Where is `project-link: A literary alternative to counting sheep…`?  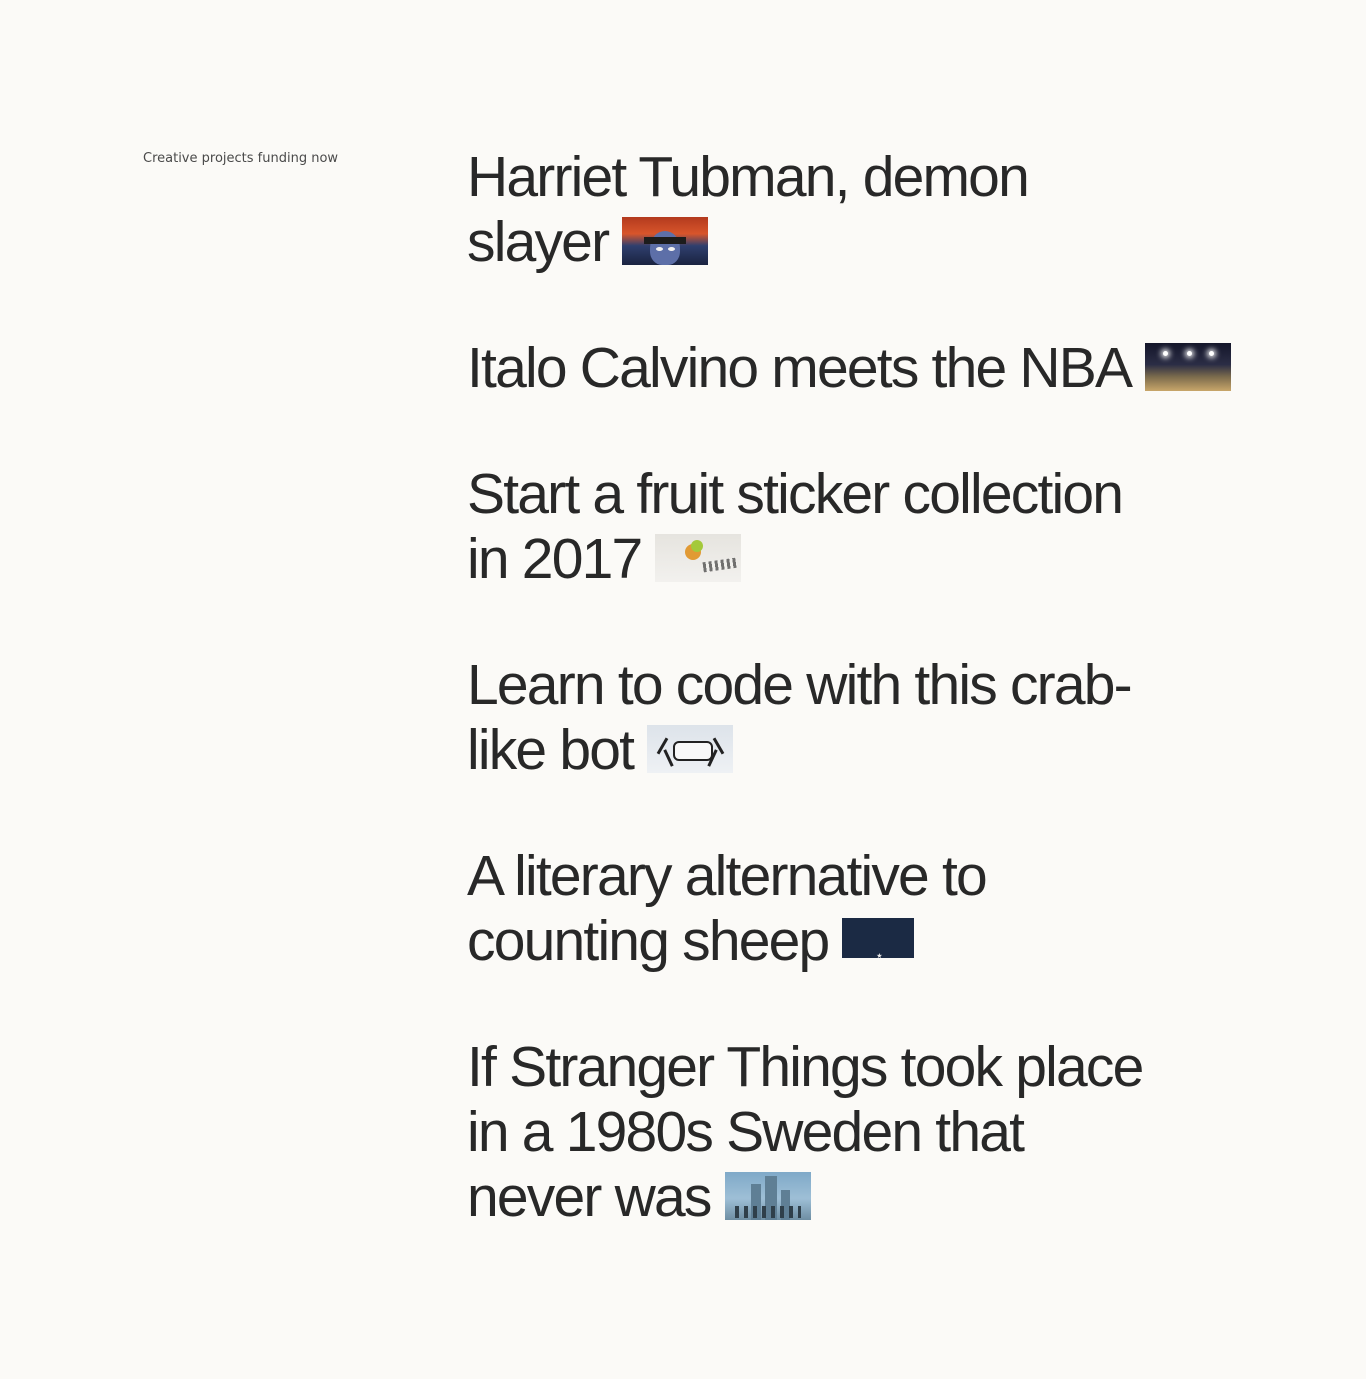 project-link: A literary alternative to counting sheep… is located at coordinates (747, 909).